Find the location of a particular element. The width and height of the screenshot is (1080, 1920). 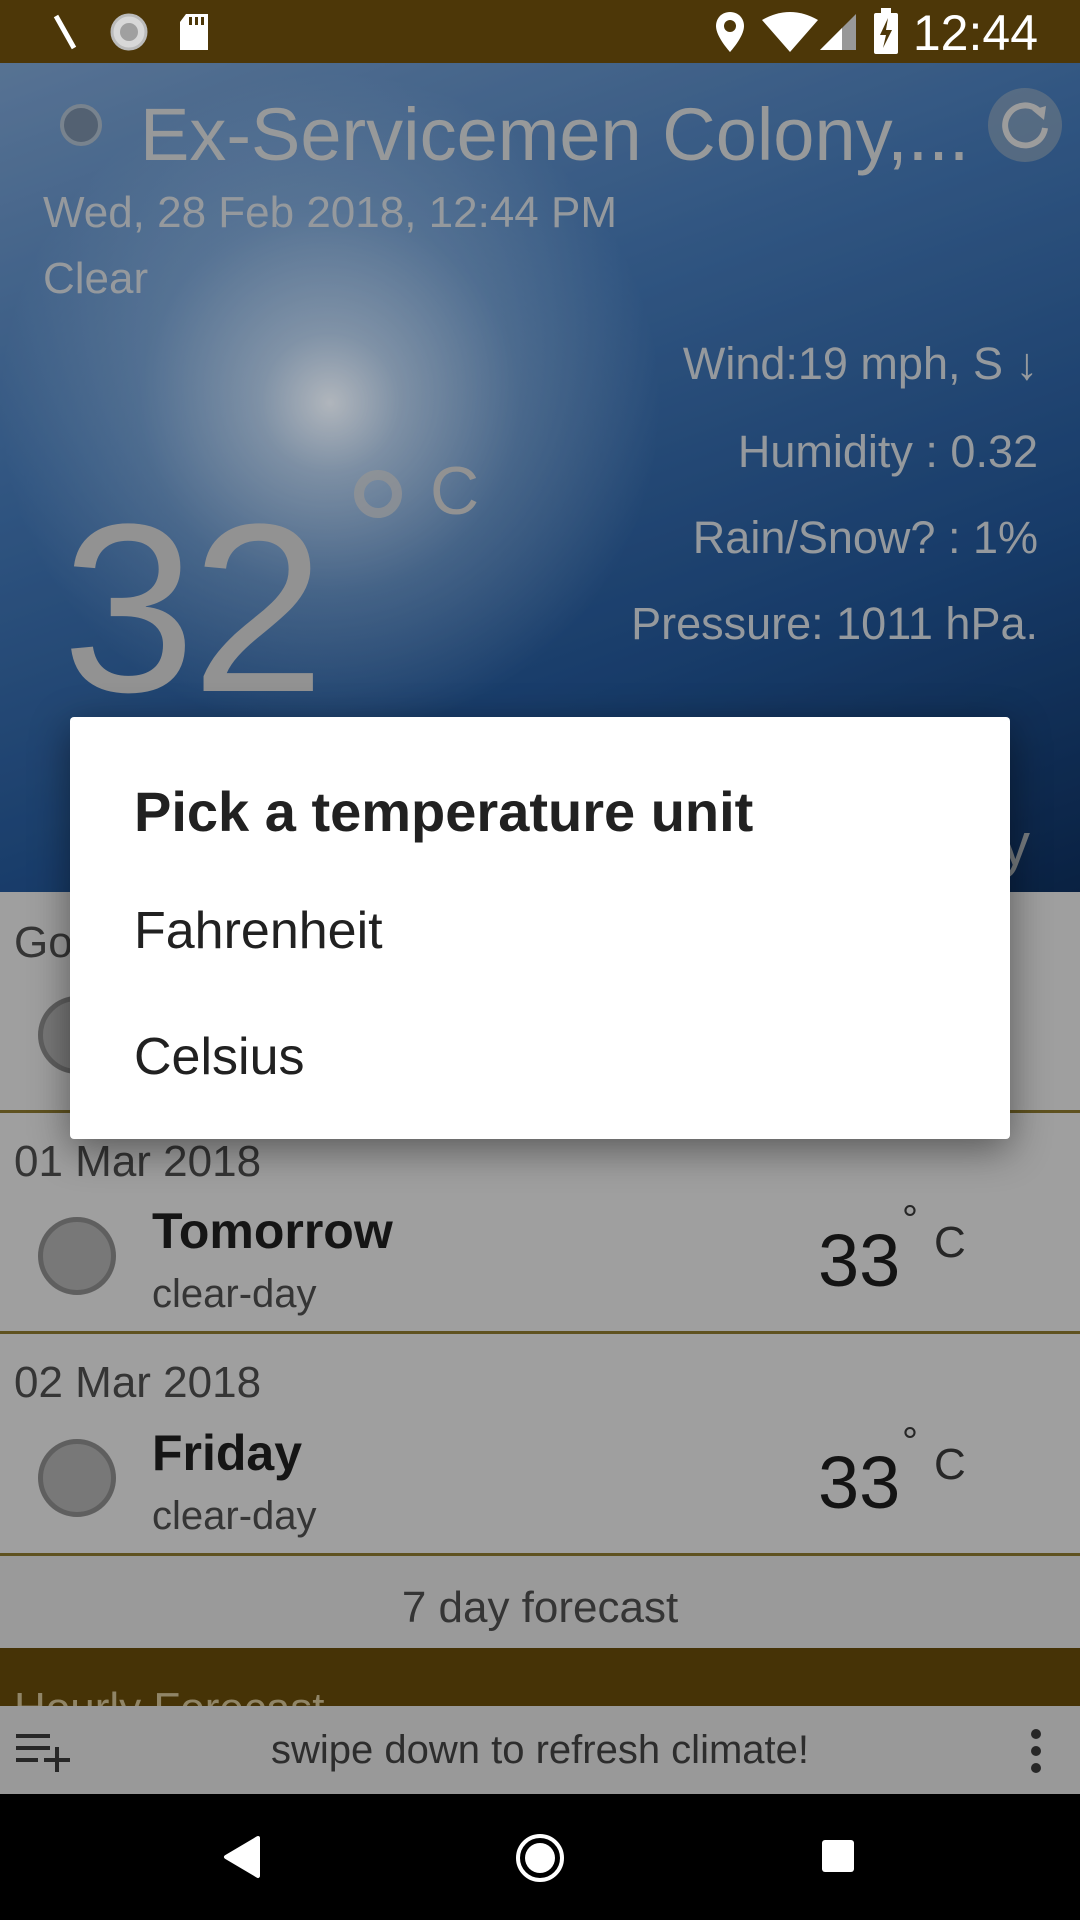

pen-icon is located at coordinates (65, 32).